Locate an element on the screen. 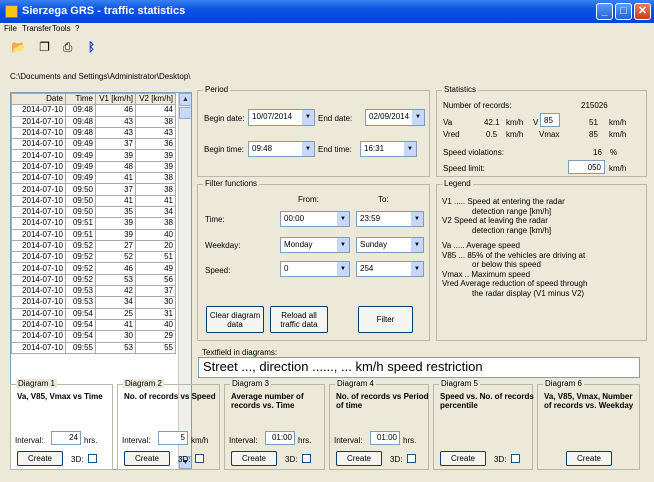 Image resolution: width=654 pixels, height=482 pixels. table-row: 2014-07-10 09:51 39 38 is located at coordinates (93, 223).